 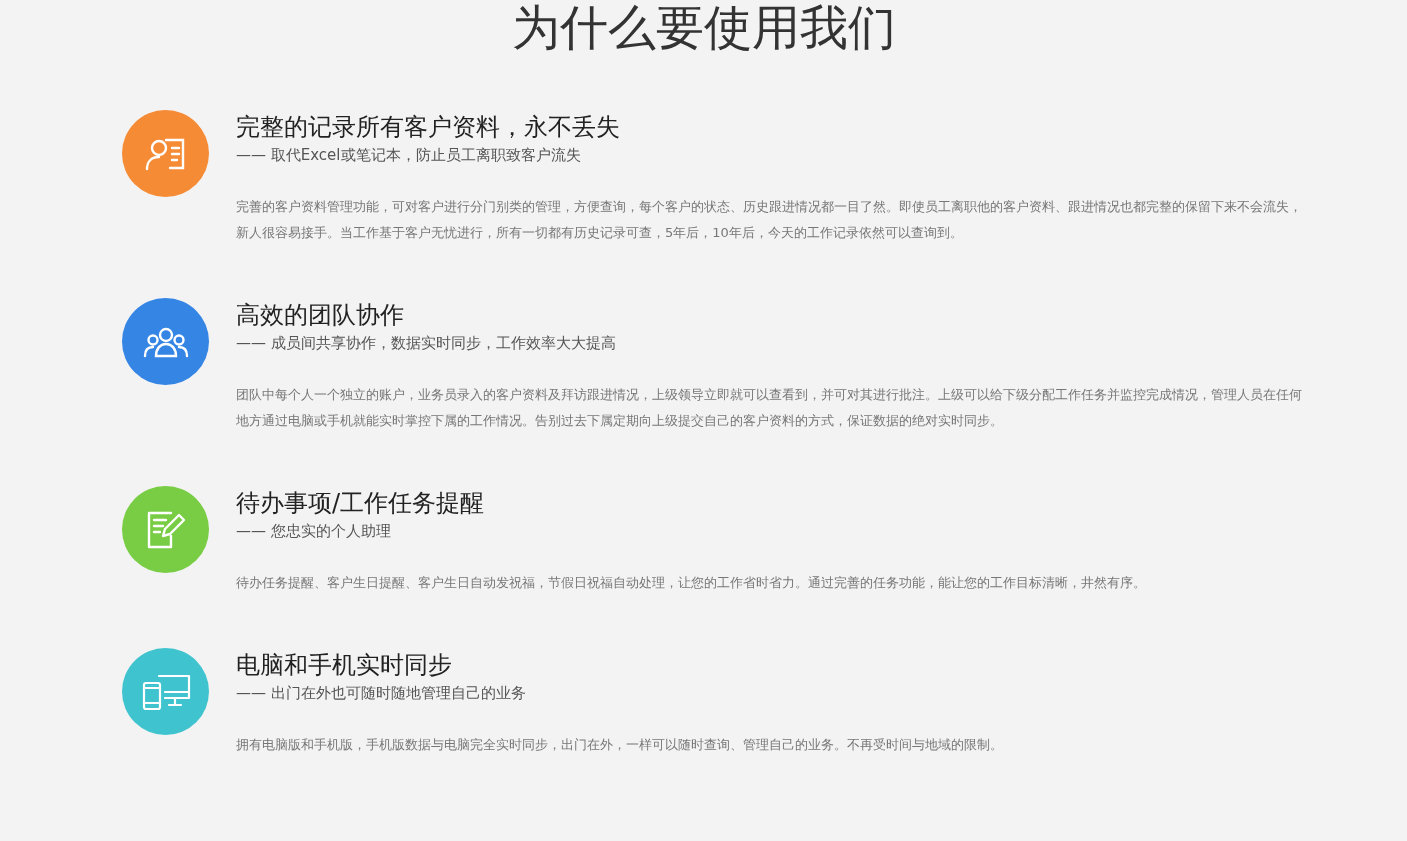 What do you see at coordinates (165, 691) in the screenshot?
I see `phone-and-monitor-icon` at bounding box center [165, 691].